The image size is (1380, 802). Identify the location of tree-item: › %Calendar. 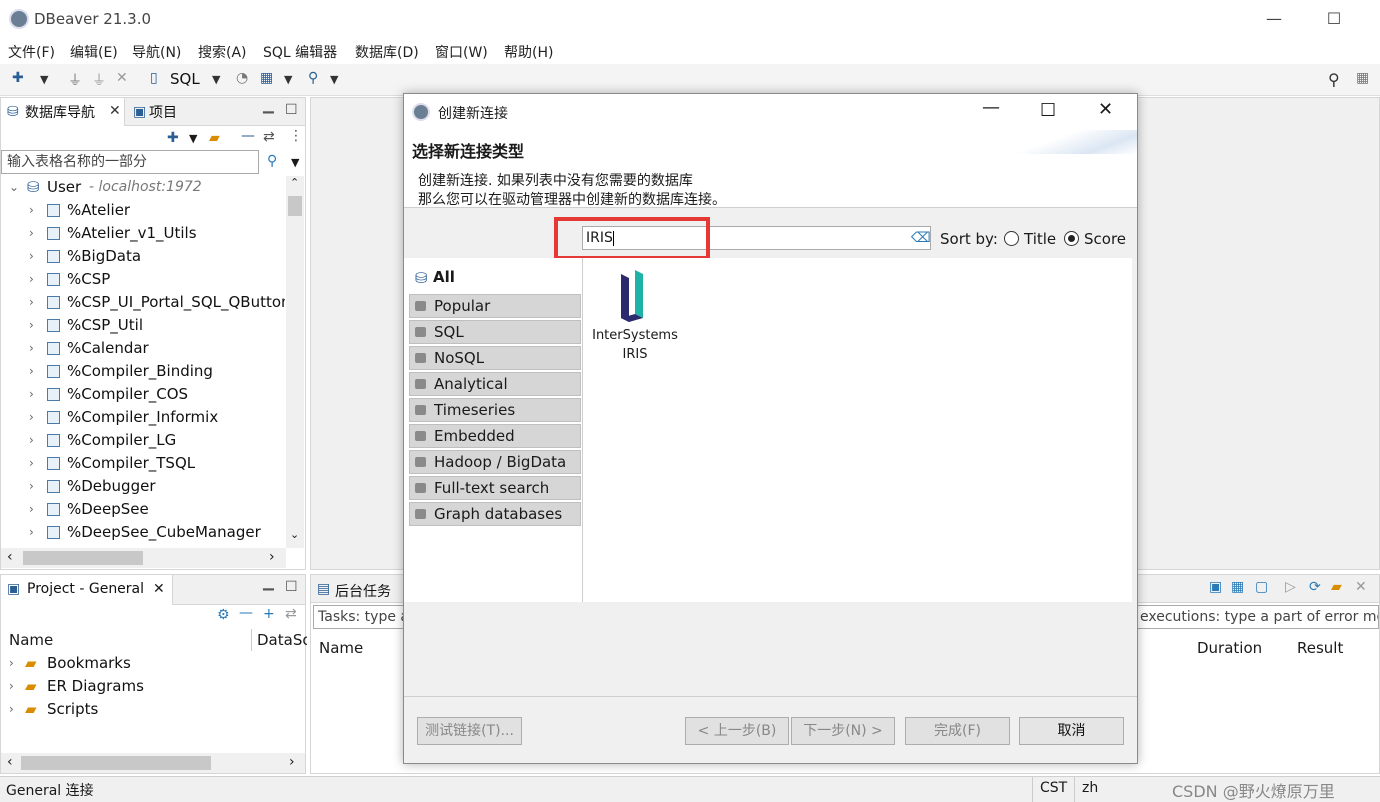
(143, 348).